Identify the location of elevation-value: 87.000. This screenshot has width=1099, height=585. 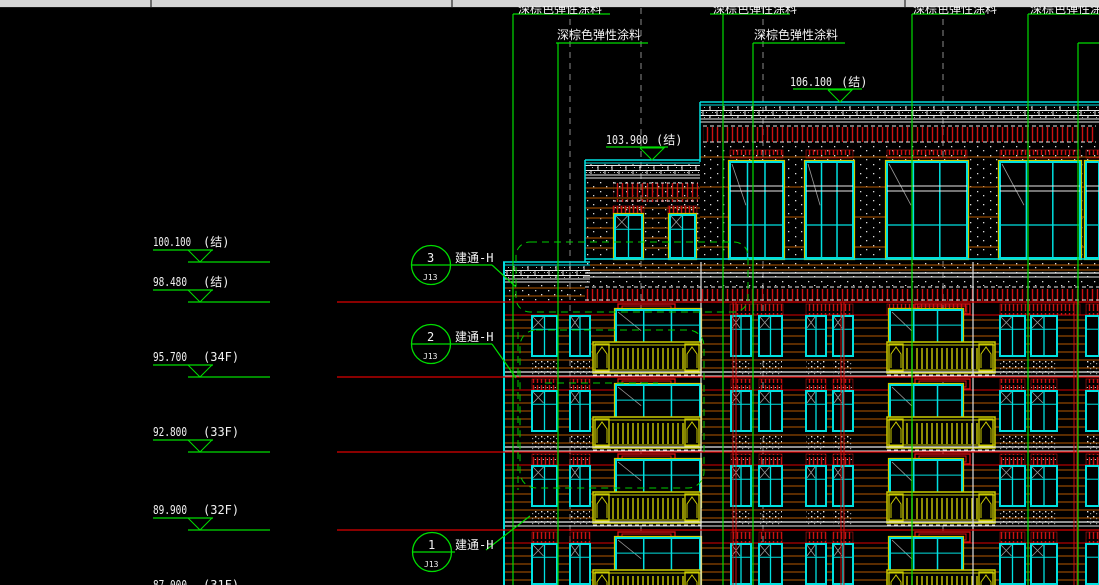
(170, 581).